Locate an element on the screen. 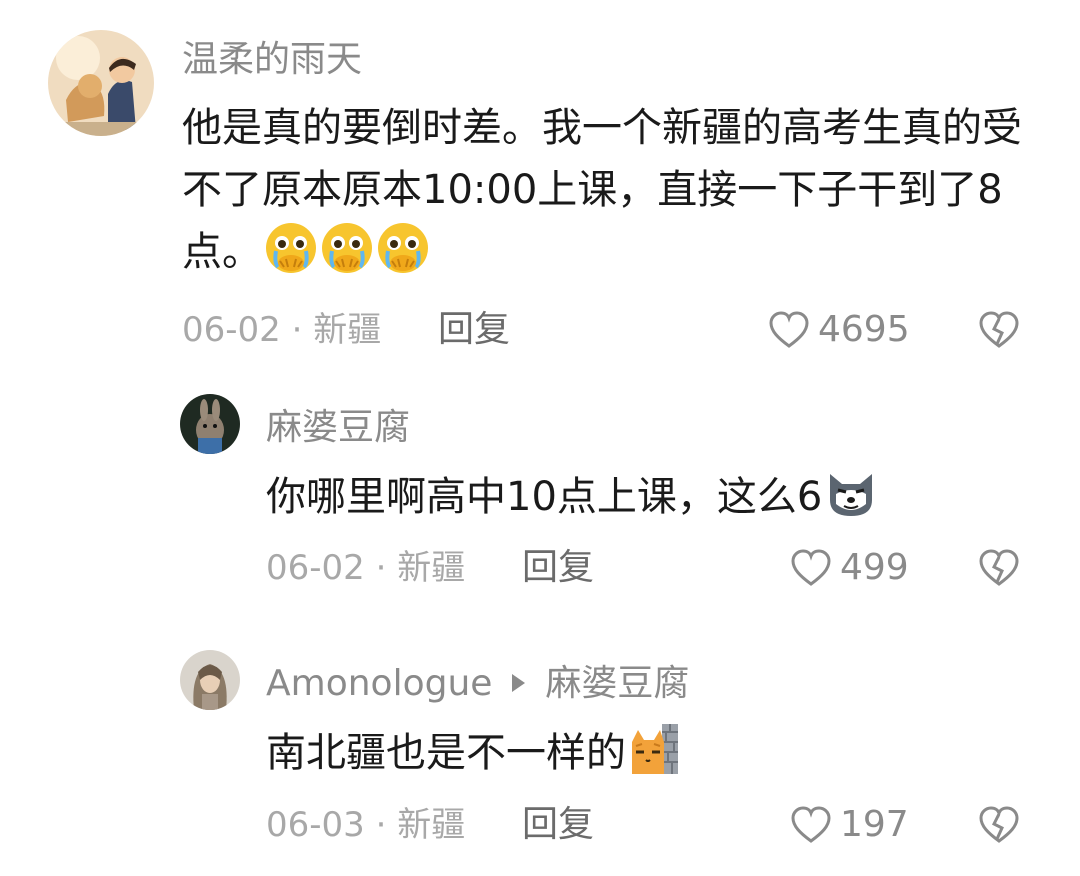 The width and height of the screenshot is (1080, 876). peeking-cat-emoji-icon is located at coordinates (655, 749).